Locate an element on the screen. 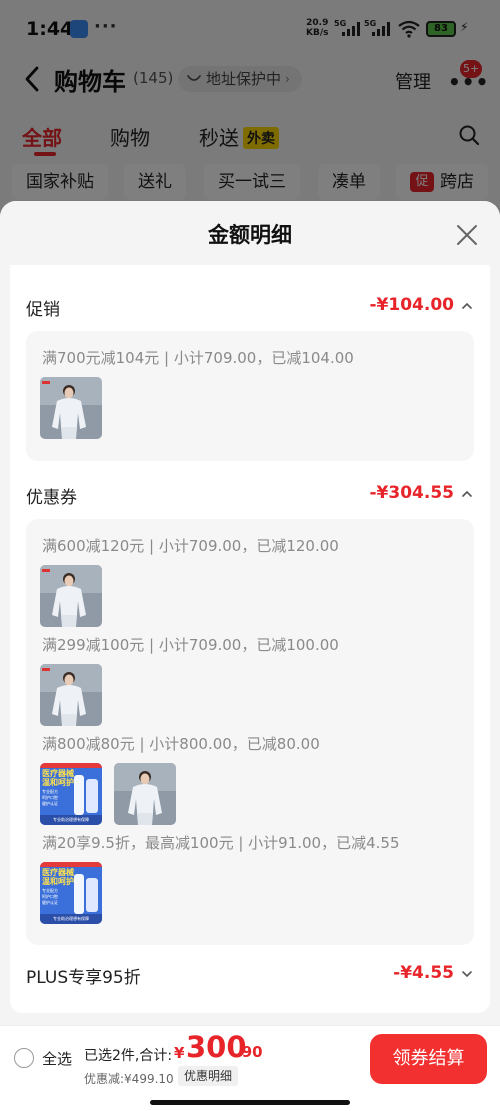 The image size is (500, 1111). promo-section-header: 促销 -¥104.00 is located at coordinates (250, 307).